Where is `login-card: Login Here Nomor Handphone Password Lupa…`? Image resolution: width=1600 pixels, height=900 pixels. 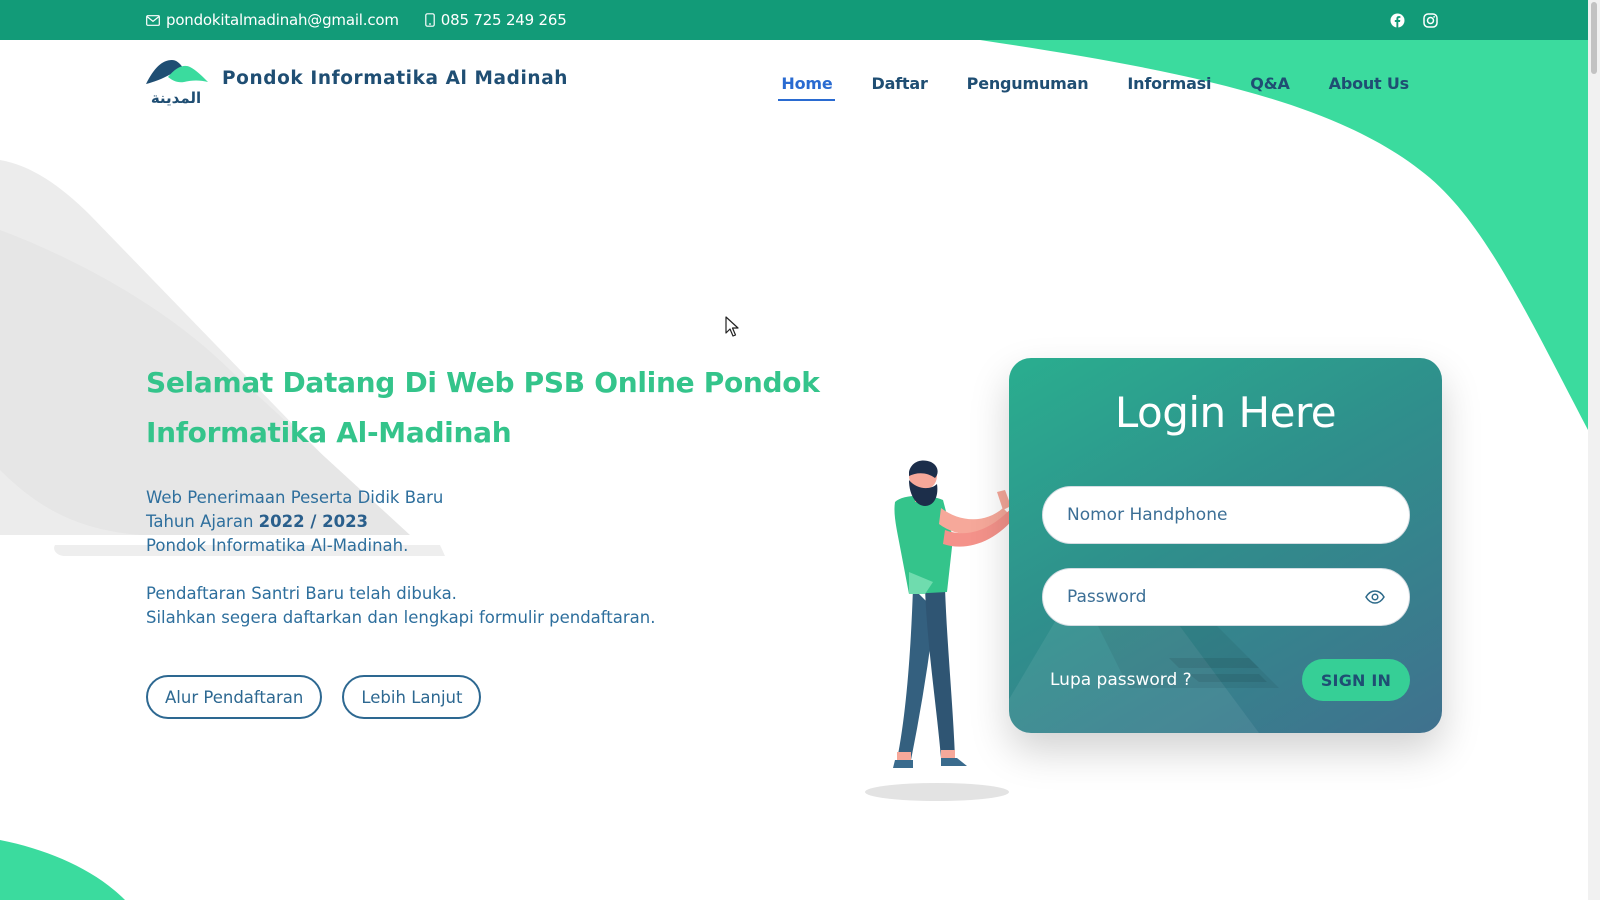
login-card: Login Here Nomor Handphone Password Lupa… is located at coordinates (1225, 545).